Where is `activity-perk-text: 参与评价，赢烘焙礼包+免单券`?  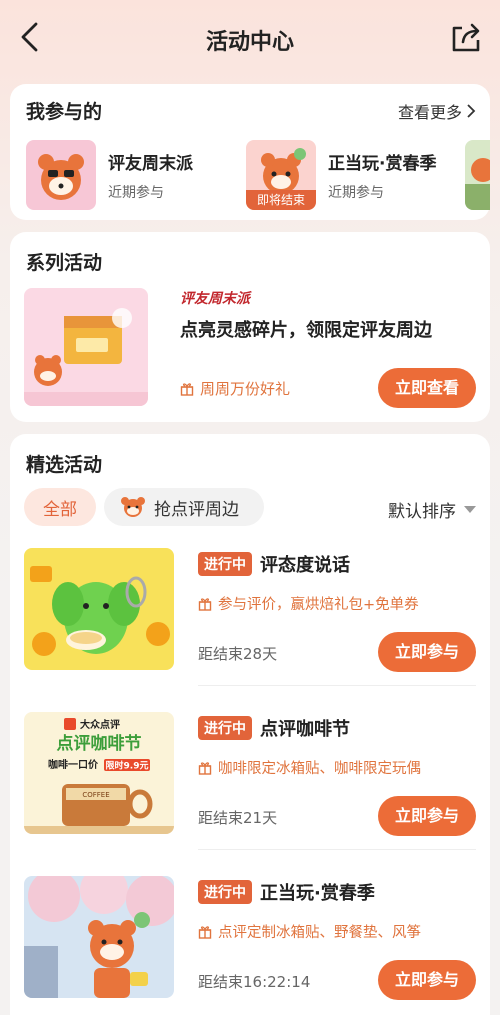
activity-perk-text: 参与评价，赢烘焙礼包+免单券 is located at coordinates (318, 605).